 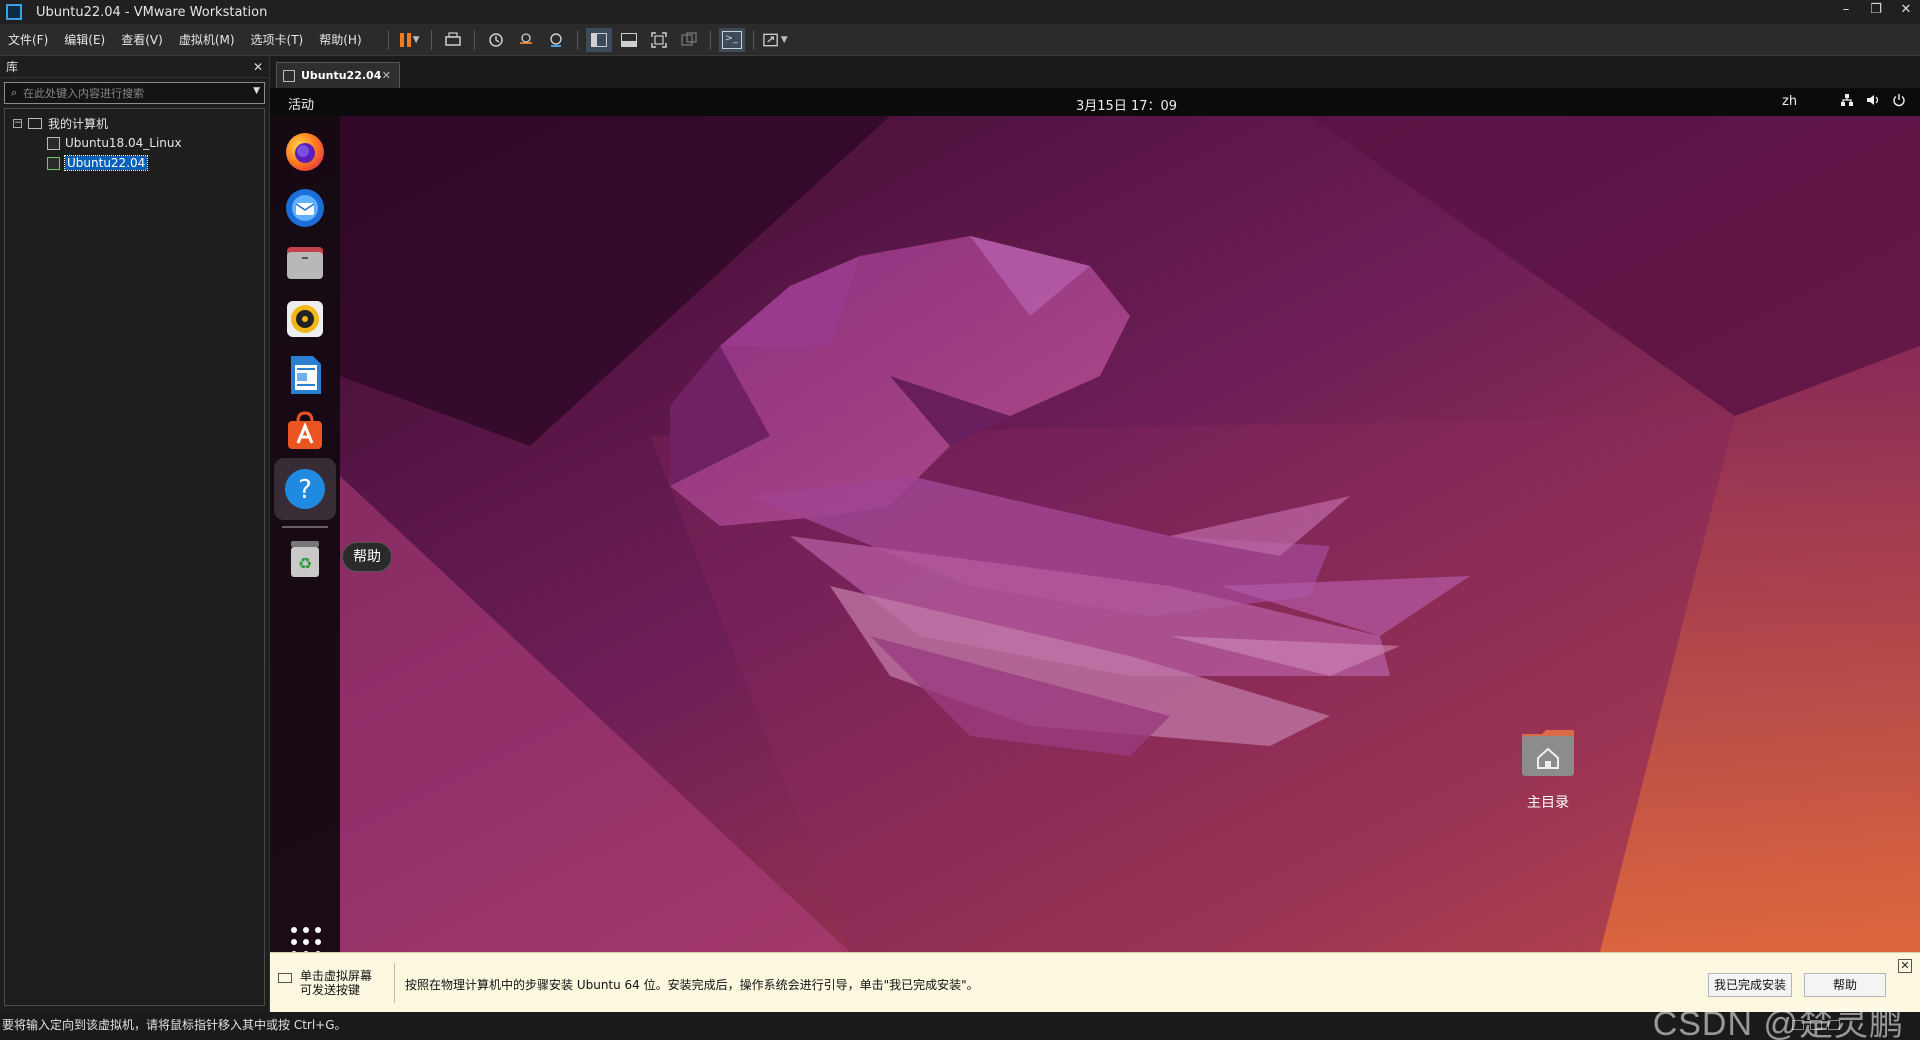 I want to click on snapshot-manager-icon, so click(x=555, y=39).